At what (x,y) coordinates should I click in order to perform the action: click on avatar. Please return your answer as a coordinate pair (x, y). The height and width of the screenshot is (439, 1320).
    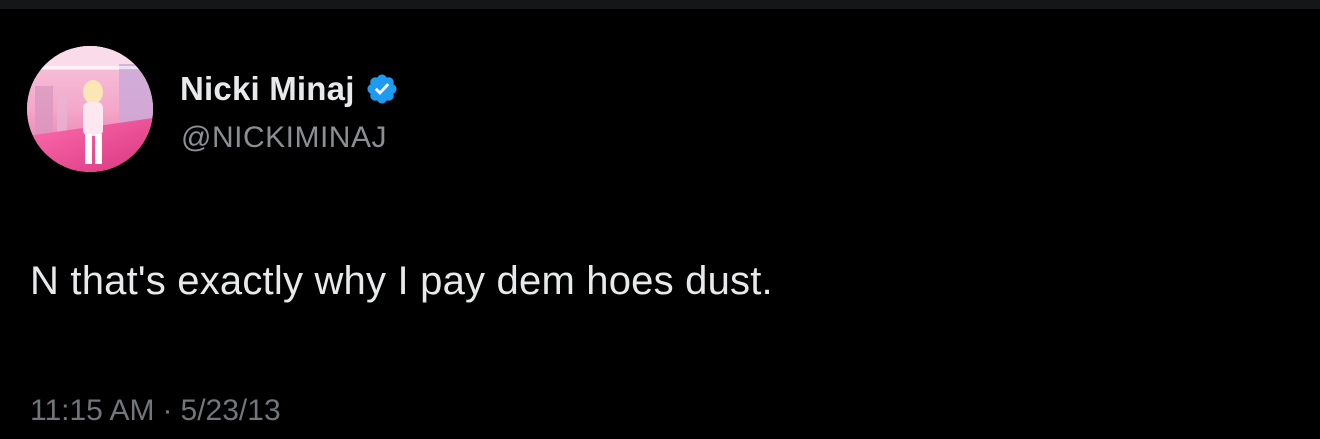
    Looking at the image, I should click on (90, 109).